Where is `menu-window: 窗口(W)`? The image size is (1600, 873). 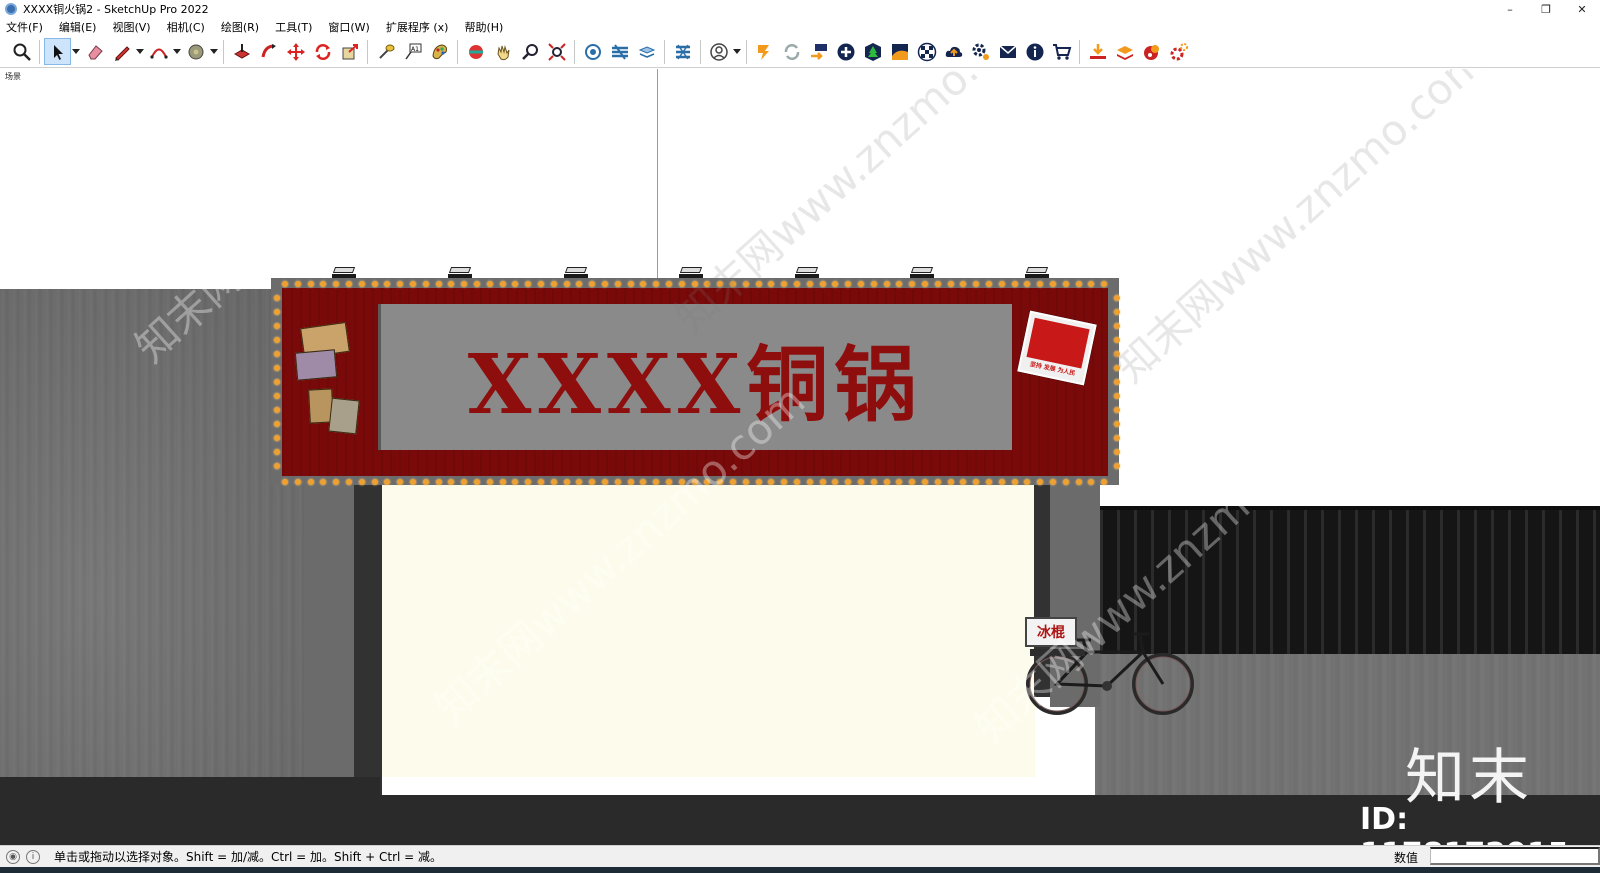 menu-window: 窗口(W) is located at coordinates (348, 27).